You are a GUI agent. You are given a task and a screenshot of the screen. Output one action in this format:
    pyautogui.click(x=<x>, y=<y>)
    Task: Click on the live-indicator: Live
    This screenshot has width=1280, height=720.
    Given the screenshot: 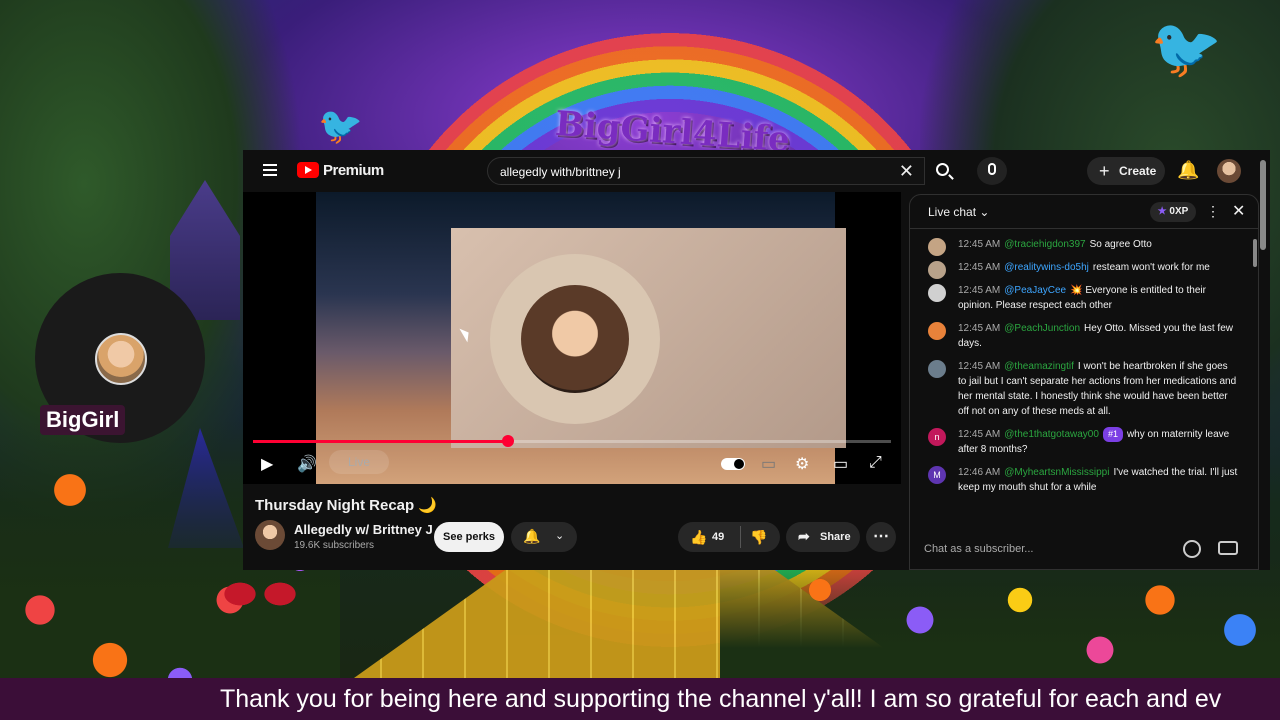 What is the action you would take?
    pyautogui.click(x=359, y=462)
    